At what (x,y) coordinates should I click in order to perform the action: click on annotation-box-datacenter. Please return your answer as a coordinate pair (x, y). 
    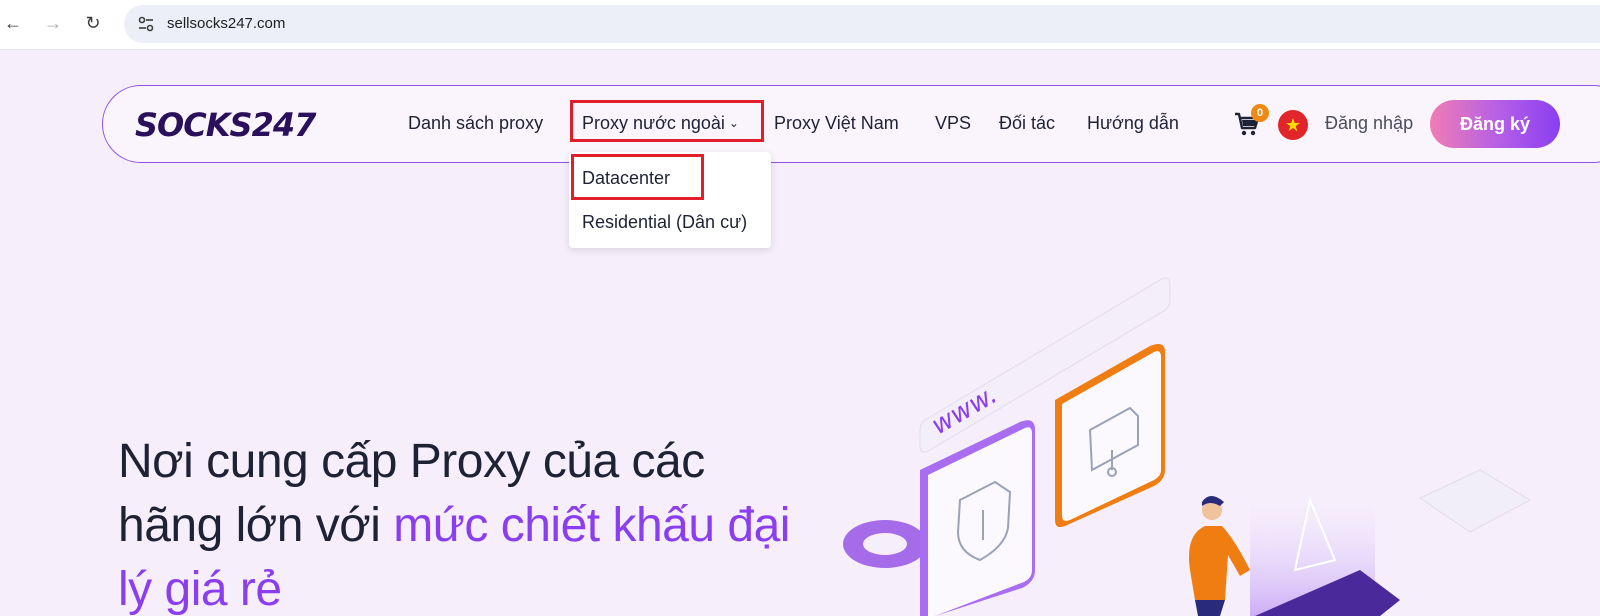
    Looking at the image, I should click on (637, 177).